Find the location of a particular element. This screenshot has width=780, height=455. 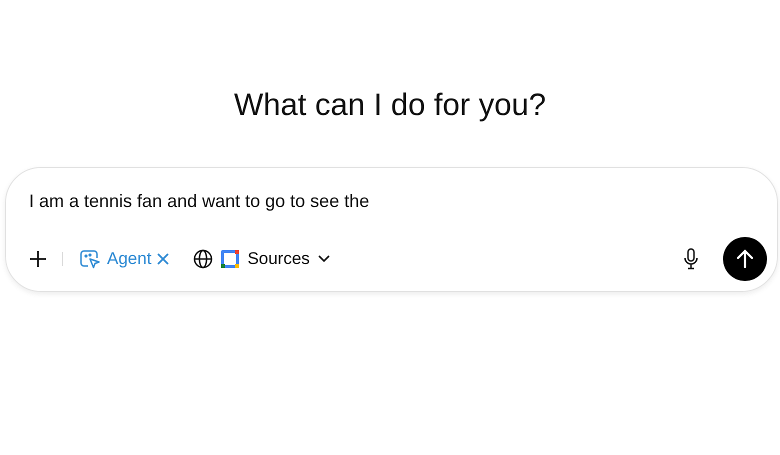

arrow-up-icon is located at coordinates (745, 259).